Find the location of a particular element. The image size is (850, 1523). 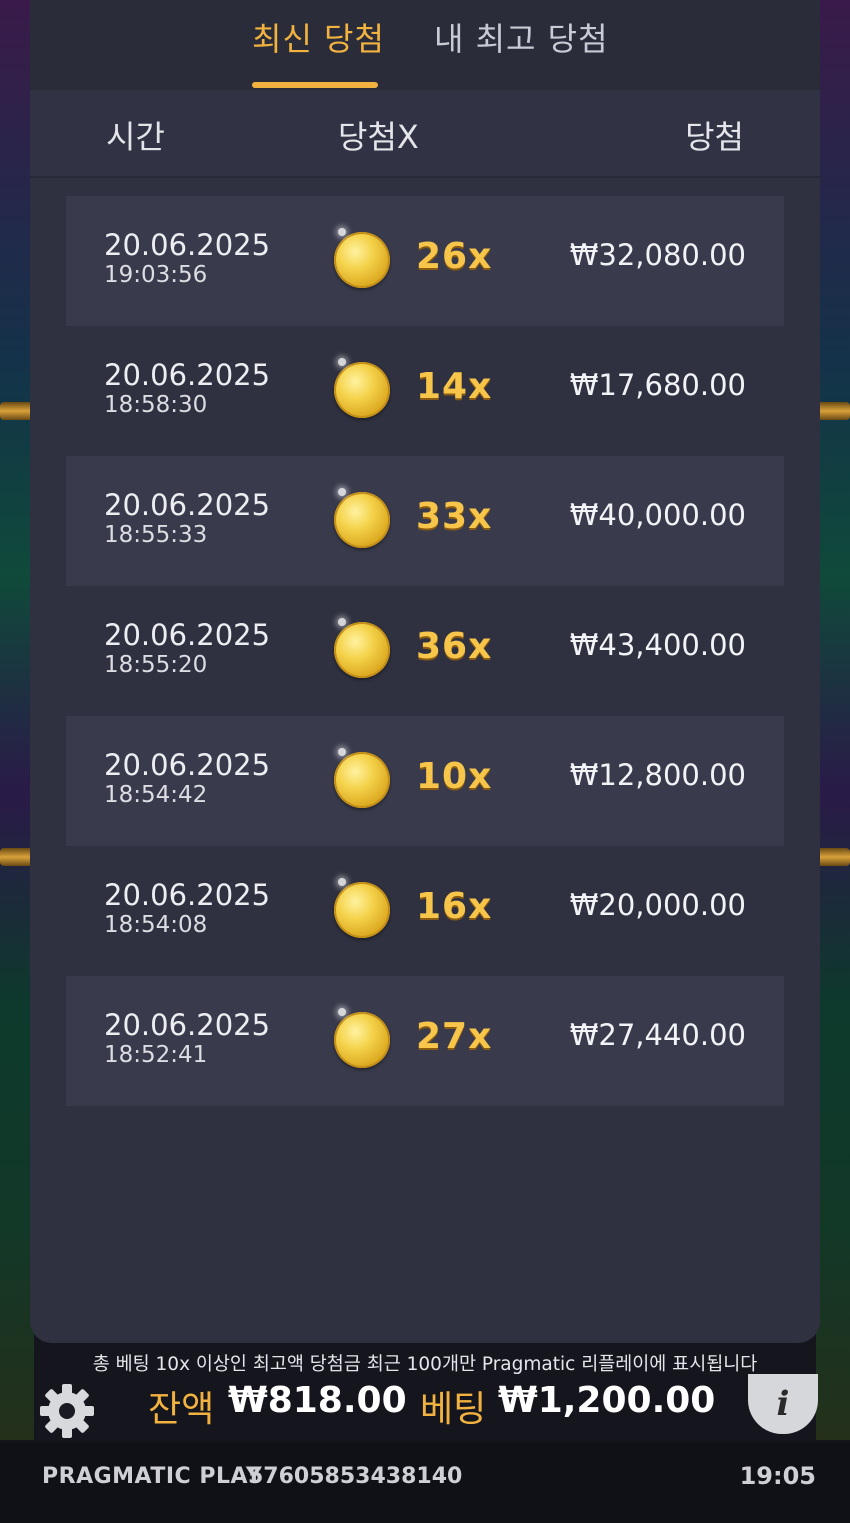

column-header-time: 시간 is located at coordinates (135, 137).